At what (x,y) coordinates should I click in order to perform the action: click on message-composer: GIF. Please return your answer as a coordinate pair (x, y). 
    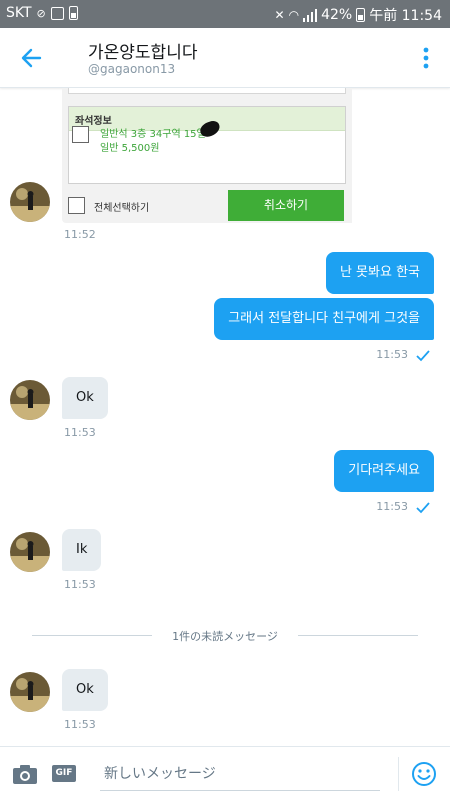
    Looking at the image, I should click on (225, 773).